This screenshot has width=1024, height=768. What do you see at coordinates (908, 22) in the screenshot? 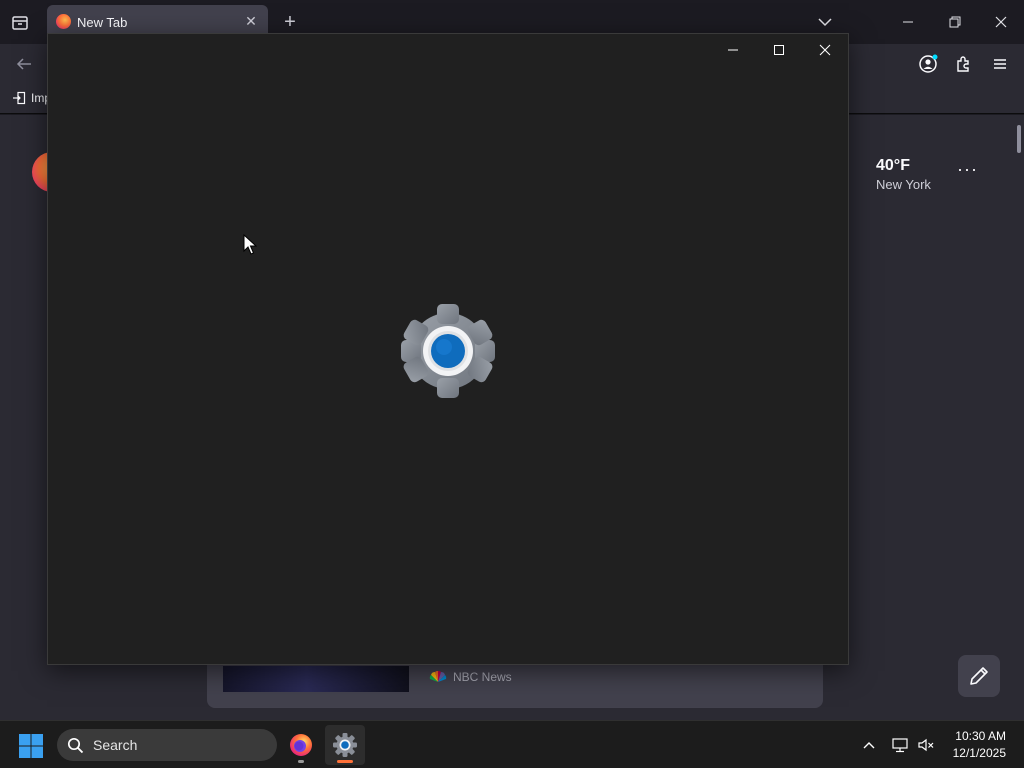
I see `browser-minimize-button` at bounding box center [908, 22].